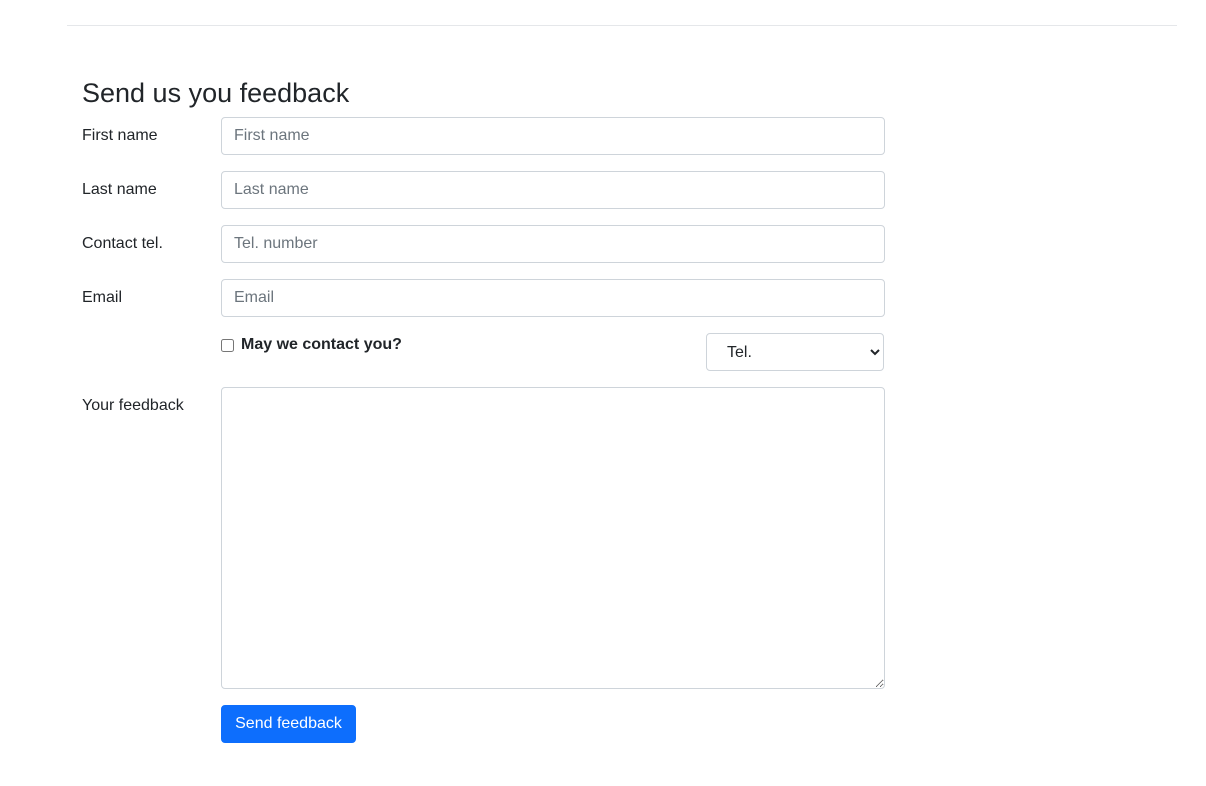 The height and width of the screenshot is (786, 1206). I want to click on tel-number-input, so click(553, 244).